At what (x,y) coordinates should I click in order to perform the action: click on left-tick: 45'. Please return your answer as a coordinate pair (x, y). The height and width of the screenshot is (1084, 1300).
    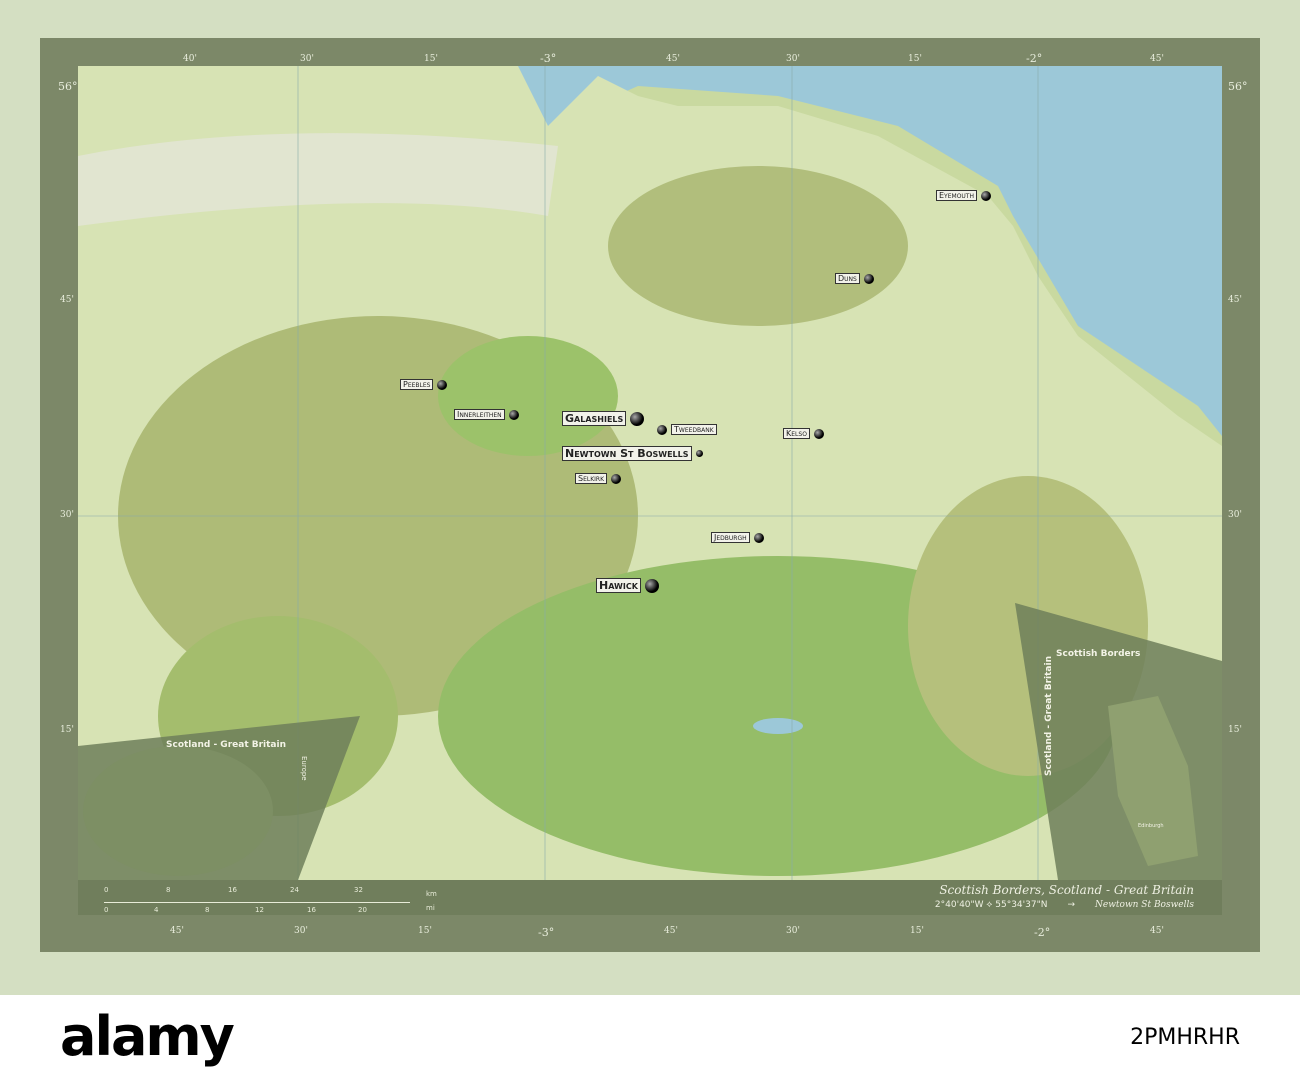
    Looking at the image, I should click on (67, 300).